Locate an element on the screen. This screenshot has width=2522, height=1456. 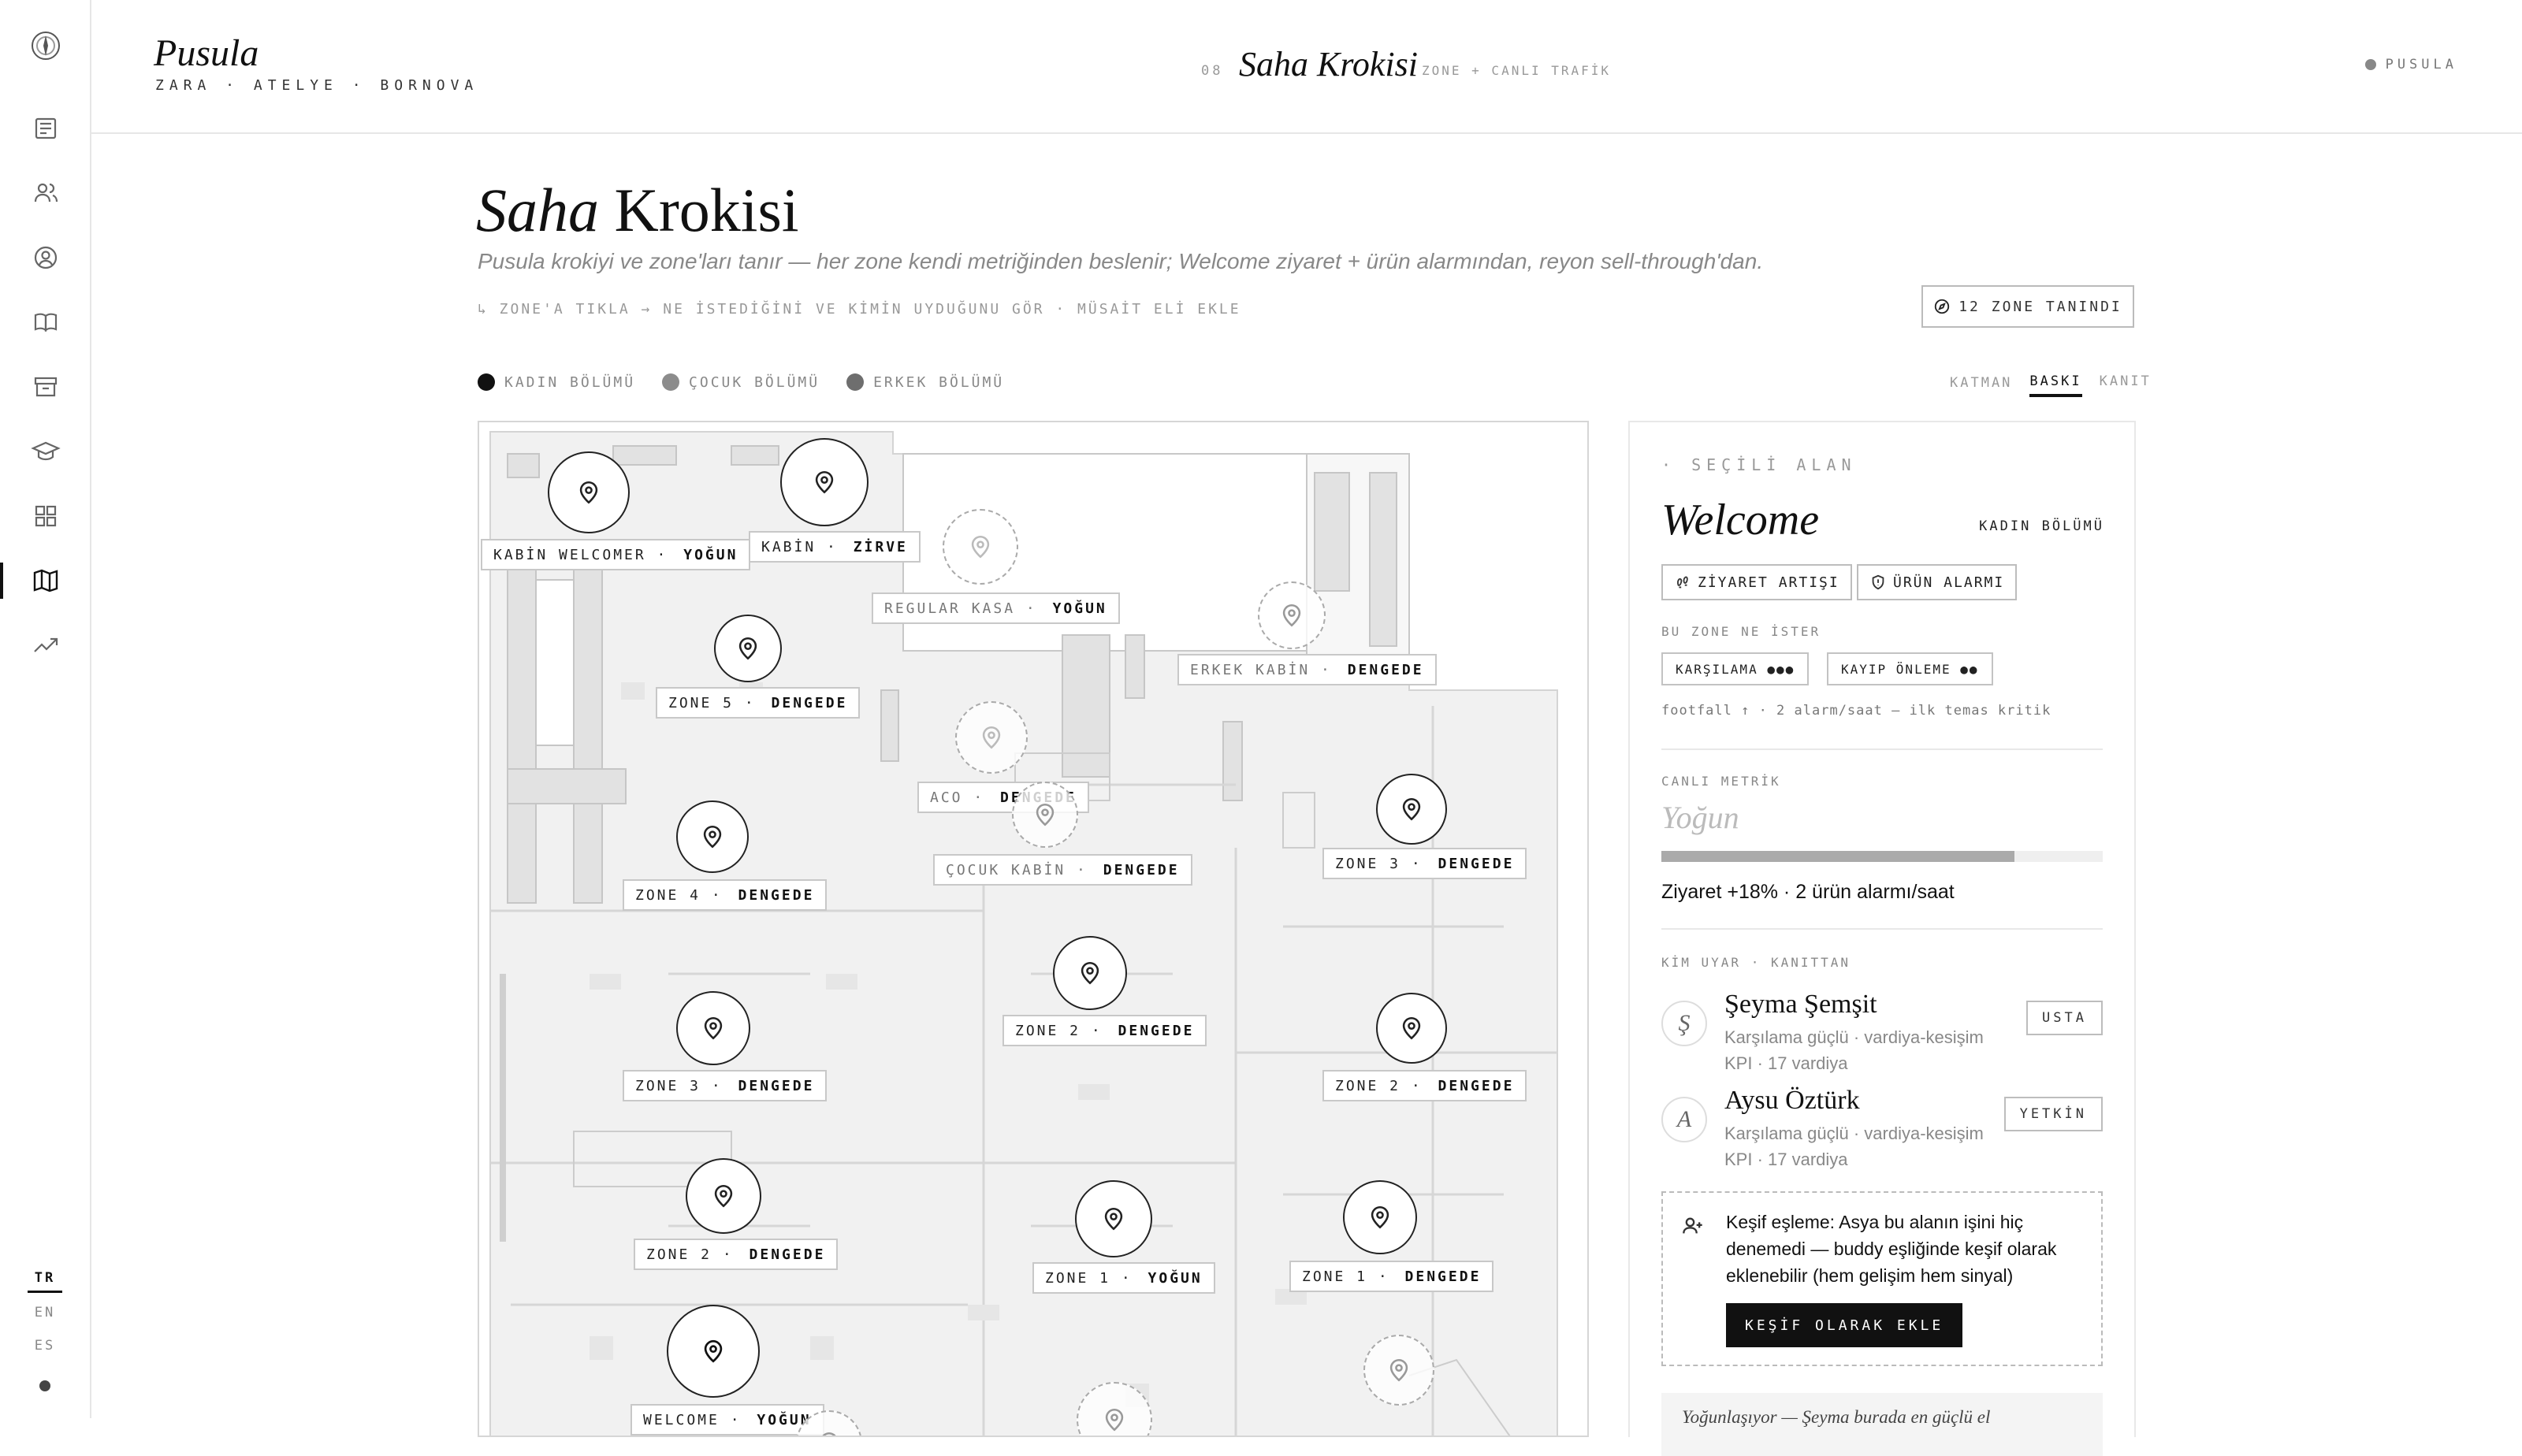
zone-name: ZONE 2 is located at coordinates (679, 1254).